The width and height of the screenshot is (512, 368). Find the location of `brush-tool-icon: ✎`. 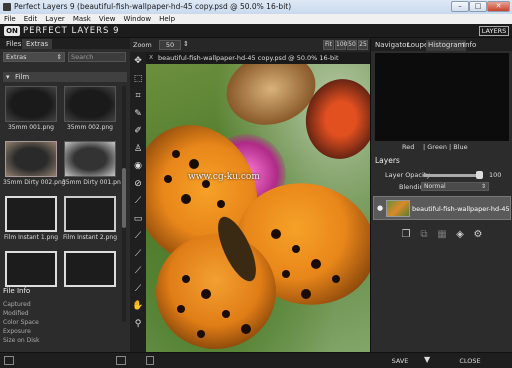

brush-tool-icon: ✎ is located at coordinates (138, 114).